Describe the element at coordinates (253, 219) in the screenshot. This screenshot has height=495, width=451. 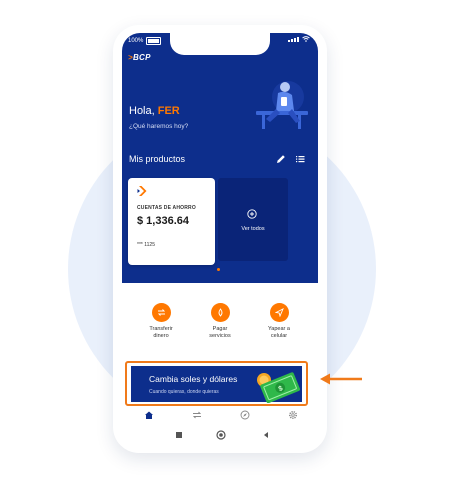
I see `see-all-button: Ver todos` at that location.